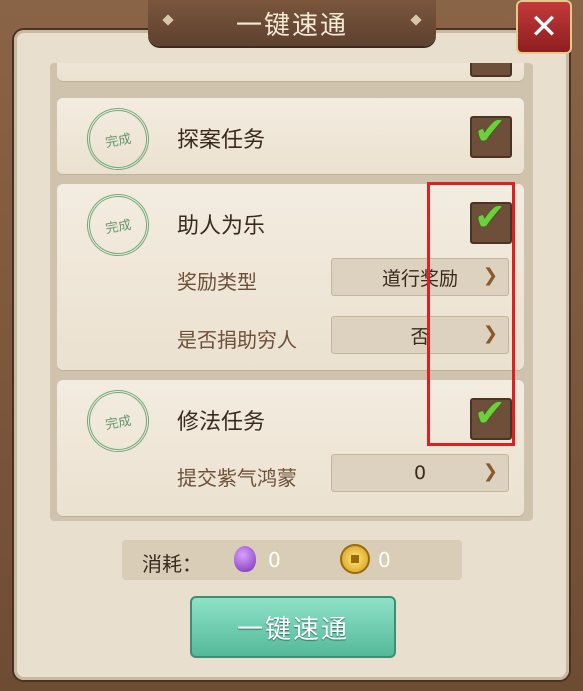 This screenshot has height=691, width=583. I want to click on option-label: 奖励类型, so click(217, 282).